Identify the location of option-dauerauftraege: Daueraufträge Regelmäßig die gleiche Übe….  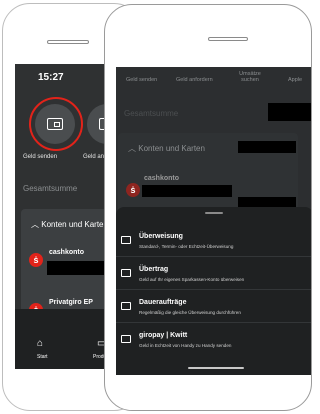
(213, 308).